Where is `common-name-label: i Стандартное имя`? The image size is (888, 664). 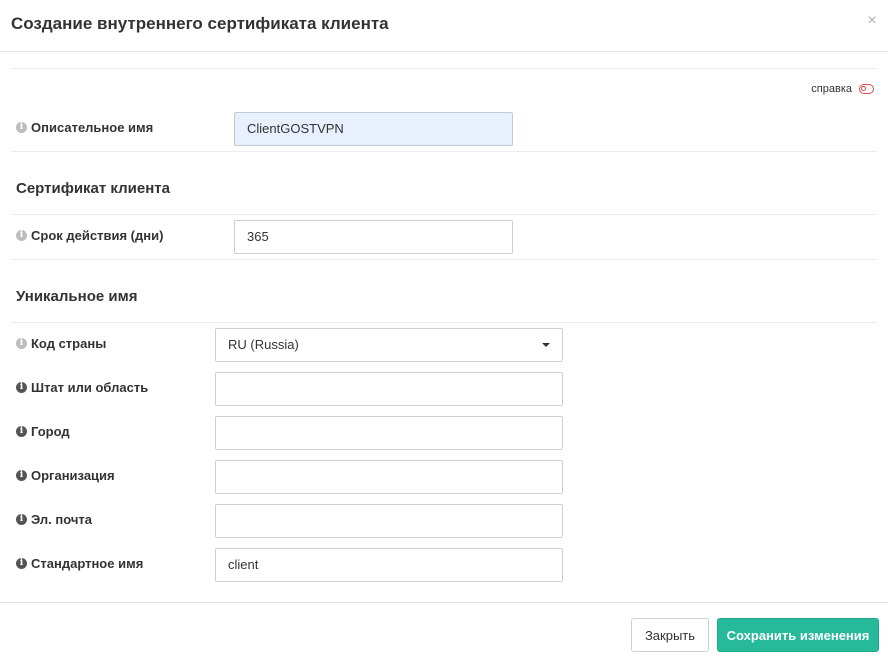 common-name-label: i Стандартное имя is located at coordinates (79, 563).